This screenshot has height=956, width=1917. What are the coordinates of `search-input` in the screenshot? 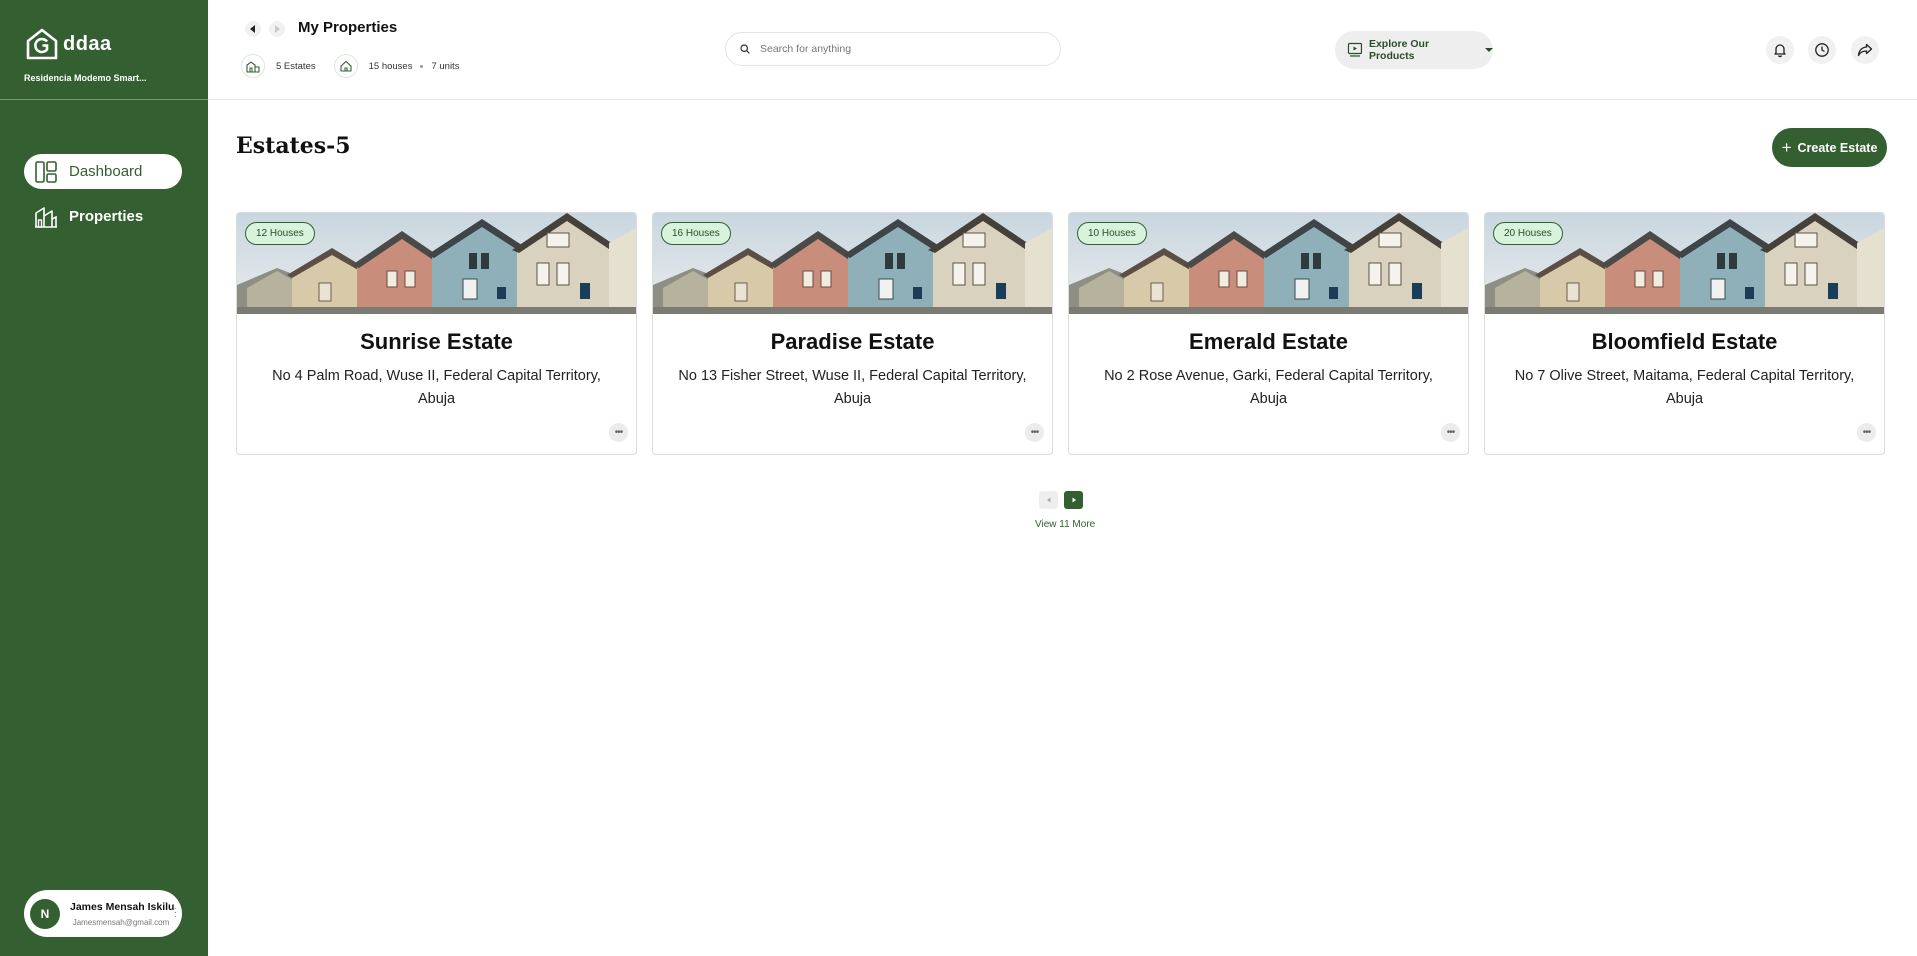 It's located at (895, 49).